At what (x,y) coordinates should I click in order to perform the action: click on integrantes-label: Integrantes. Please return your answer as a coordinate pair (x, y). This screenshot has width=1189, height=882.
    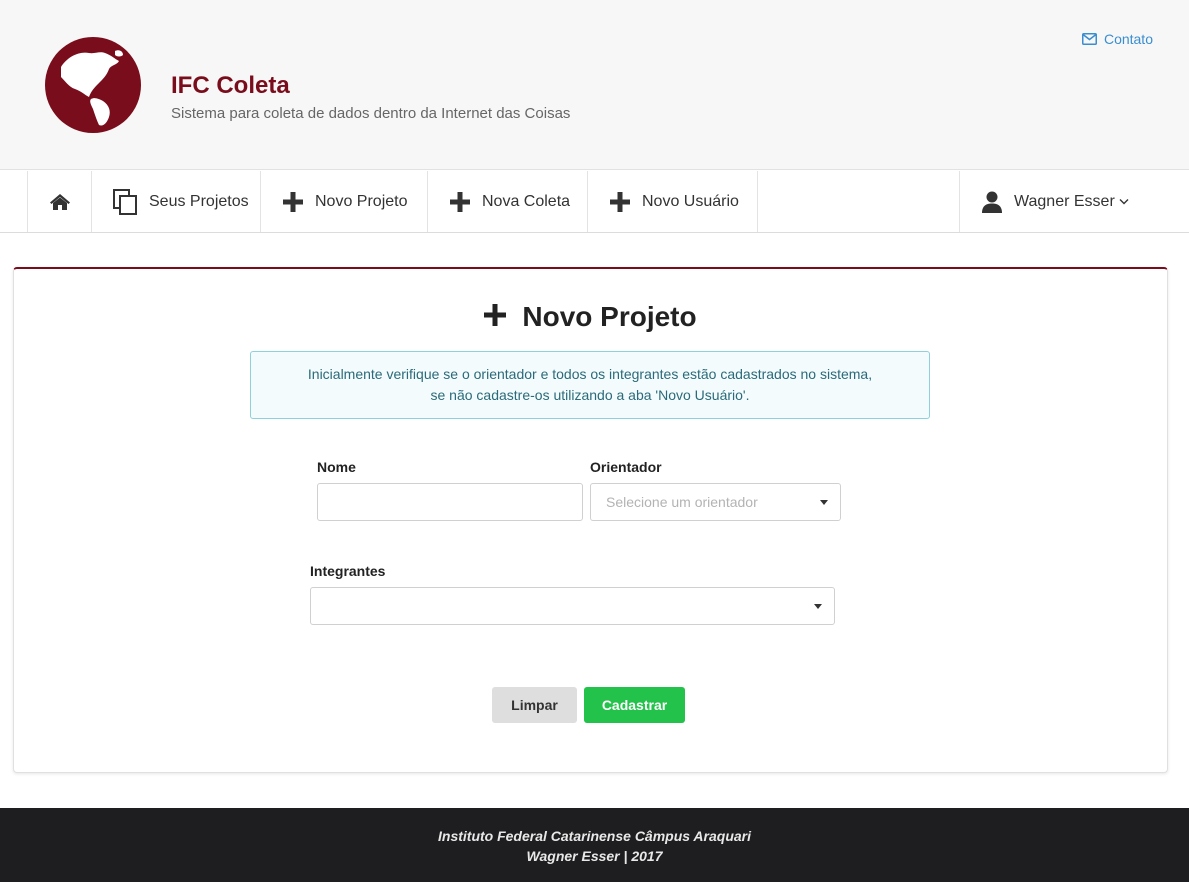
    Looking at the image, I should click on (348, 571).